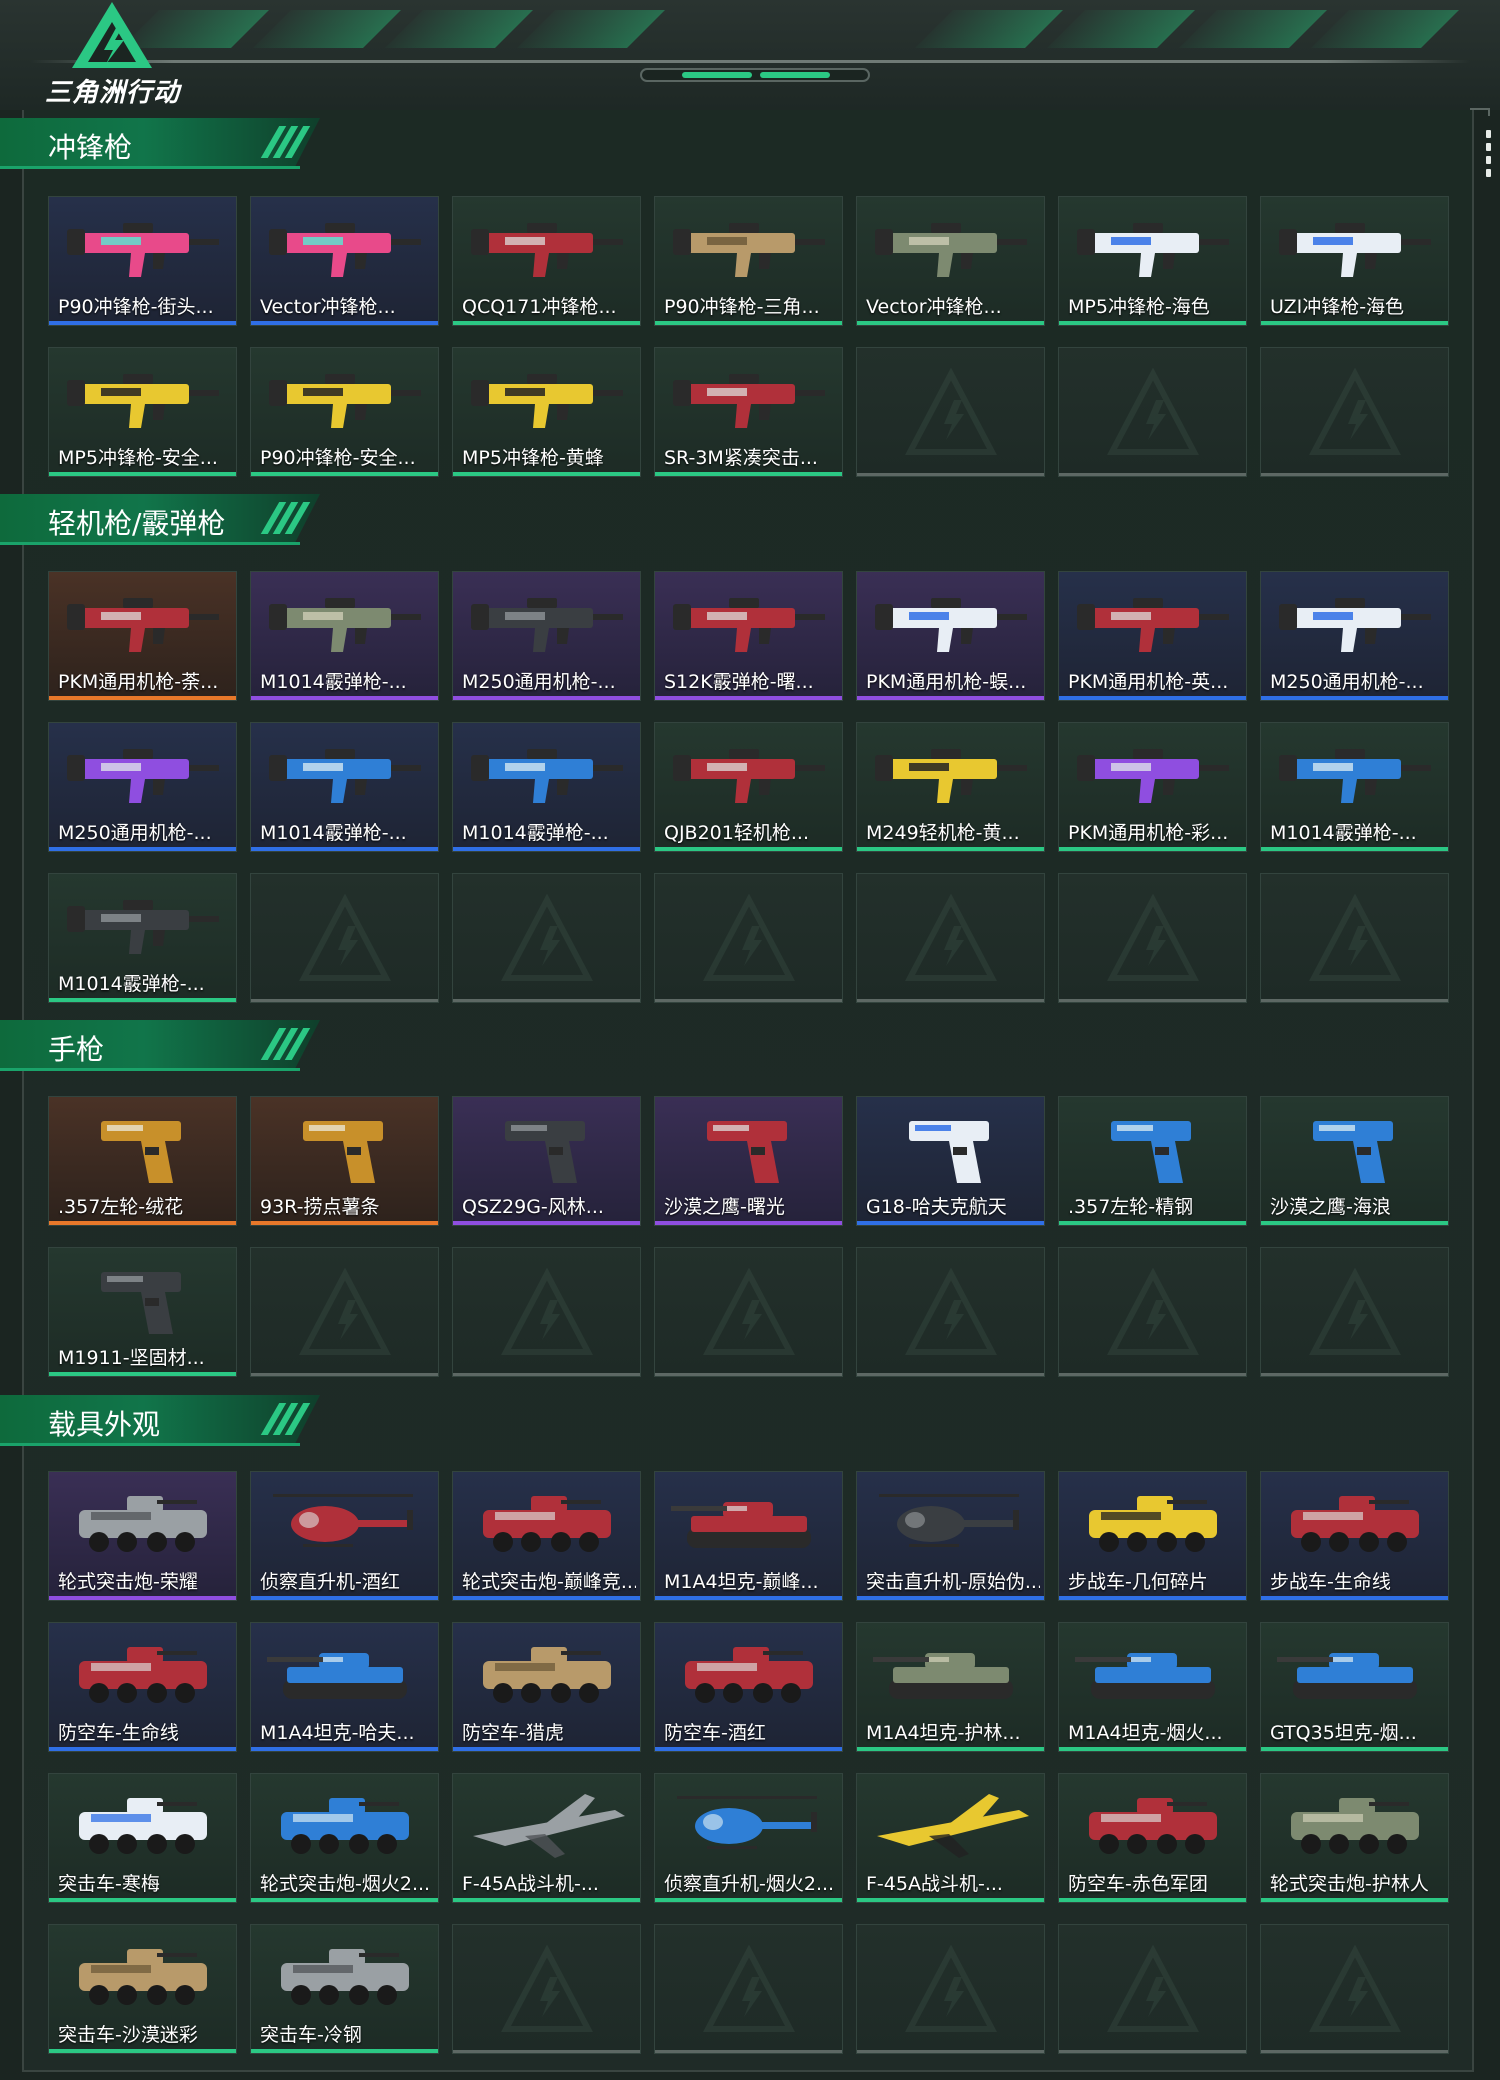 This screenshot has width=1500, height=2080. What do you see at coordinates (1354, 1161) in the screenshot?
I see `skin-card: 沙漠之鹰-海浪` at bounding box center [1354, 1161].